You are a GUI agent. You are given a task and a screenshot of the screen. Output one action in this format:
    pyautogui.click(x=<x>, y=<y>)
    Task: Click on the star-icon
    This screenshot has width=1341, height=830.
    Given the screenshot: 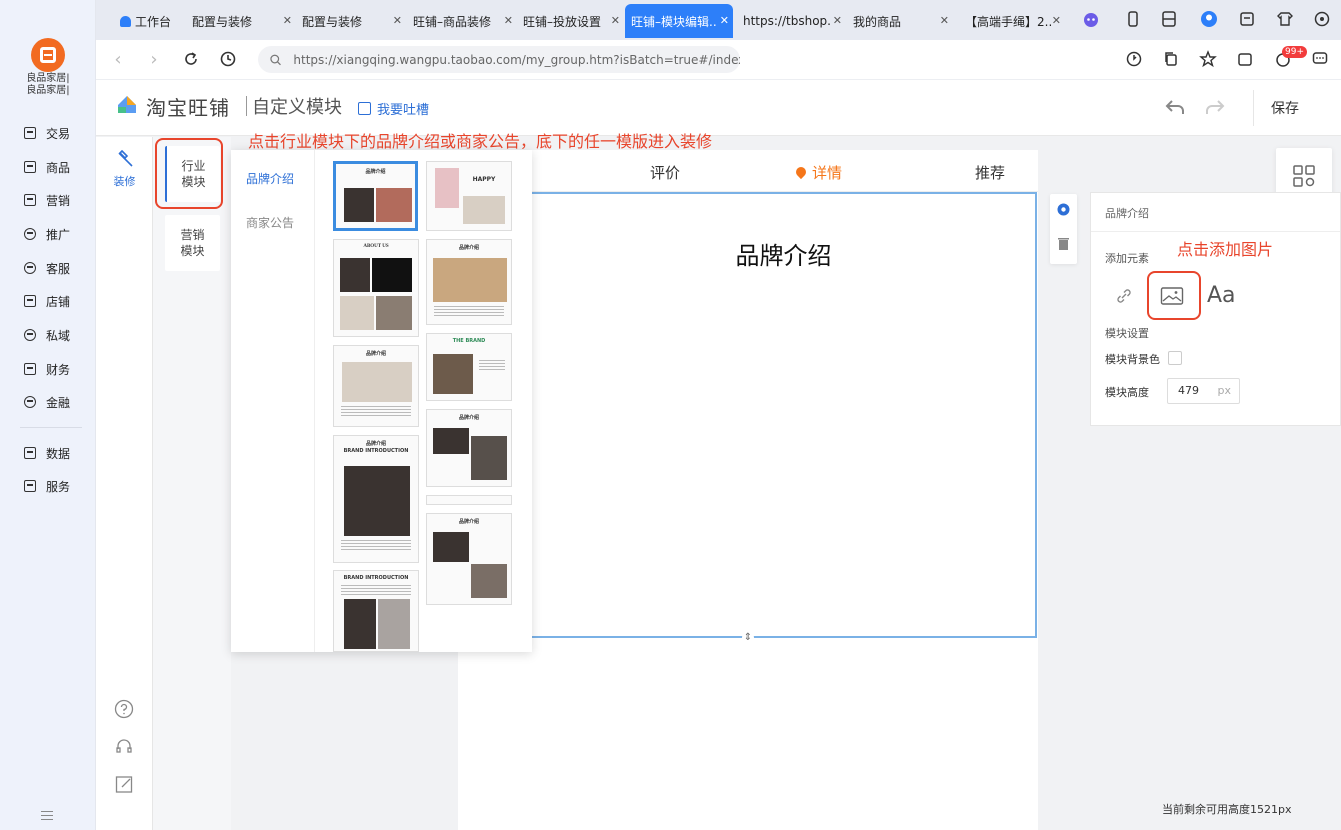 What is the action you would take?
    pyautogui.click(x=1208, y=59)
    